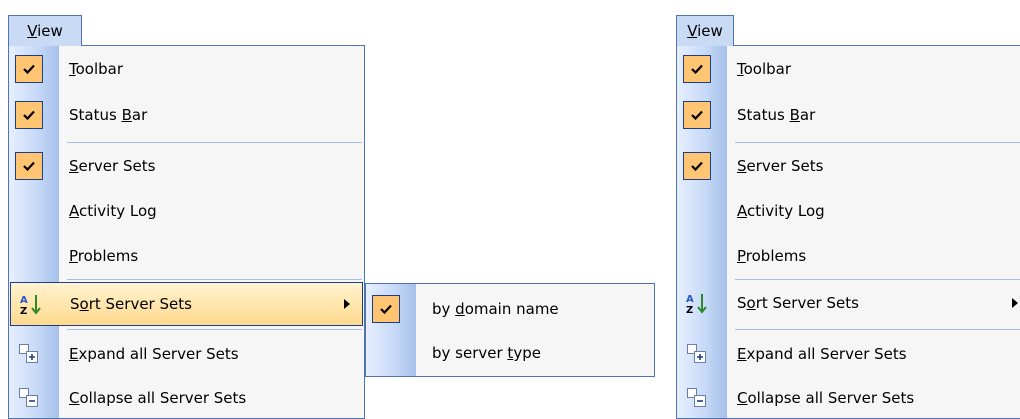  I want to click on submenu-item-label: by domain name, so click(495, 309).